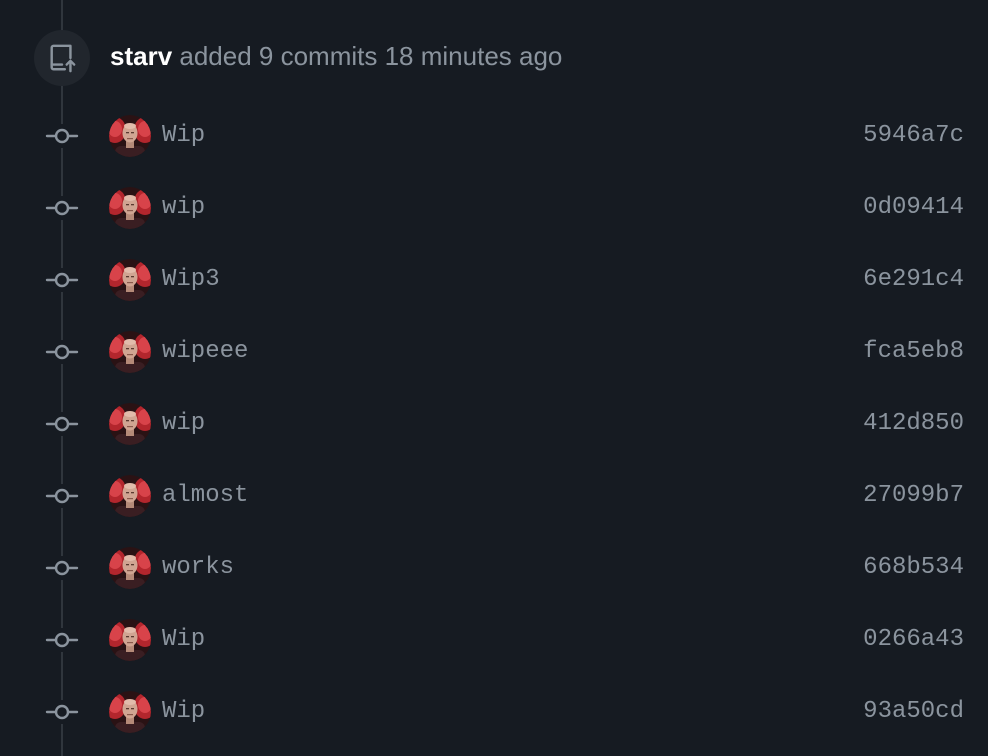  I want to click on commit-sha-link: 412d850, so click(913, 424).